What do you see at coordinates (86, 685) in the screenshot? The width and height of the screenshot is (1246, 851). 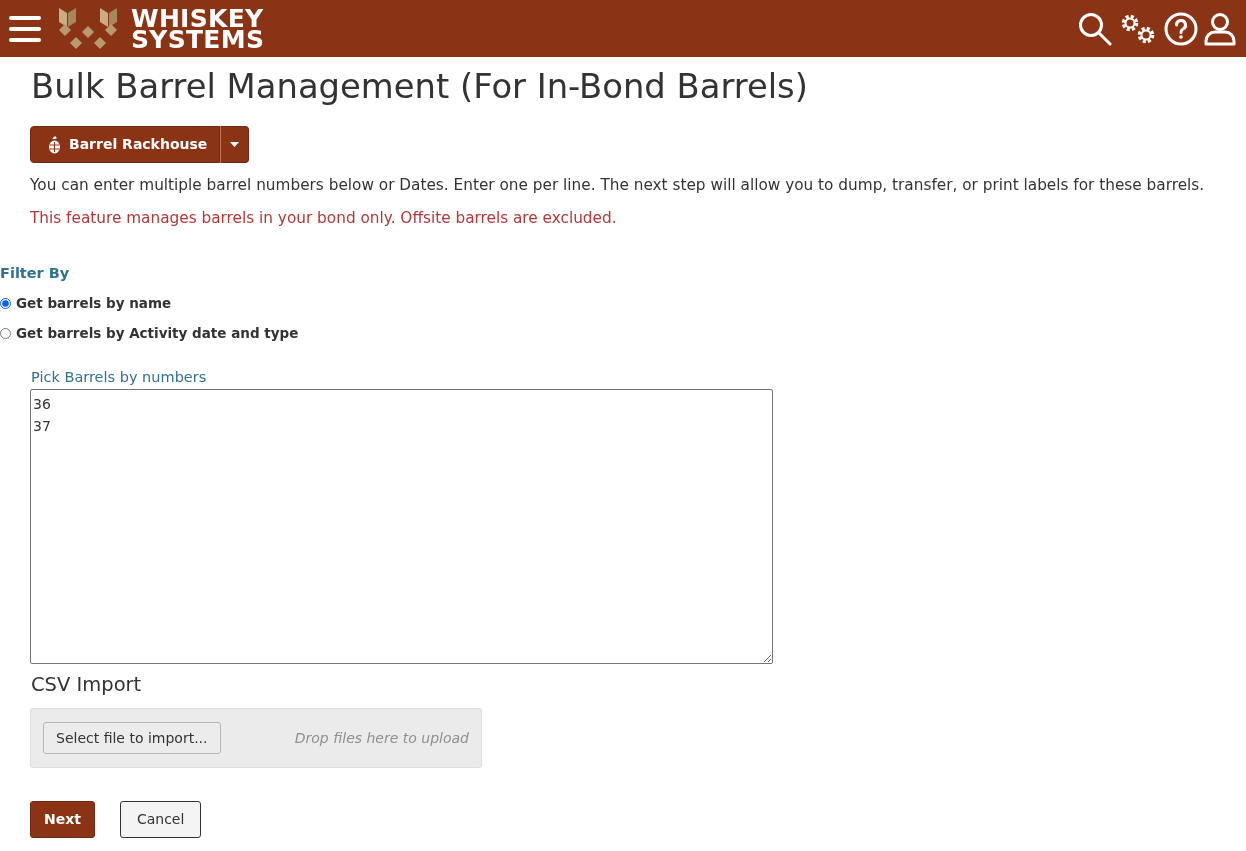 I see `section-title: CSV Import` at bounding box center [86, 685].